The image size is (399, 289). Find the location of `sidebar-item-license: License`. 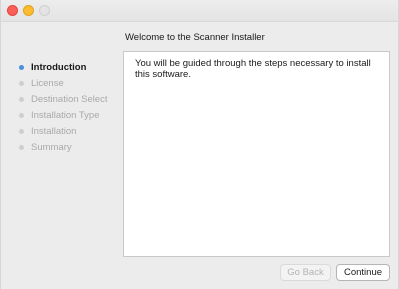

sidebar-item-license: License is located at coordinates (61, 84).